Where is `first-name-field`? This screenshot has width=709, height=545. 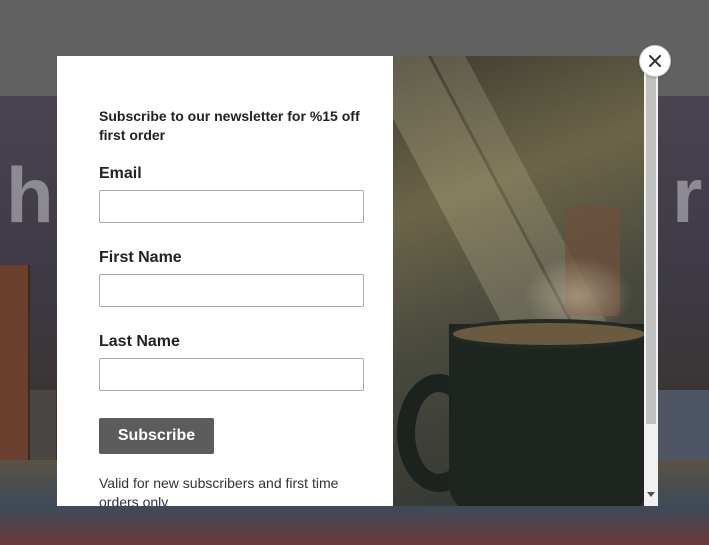
first-name-field is located at coordinates (231, 290).